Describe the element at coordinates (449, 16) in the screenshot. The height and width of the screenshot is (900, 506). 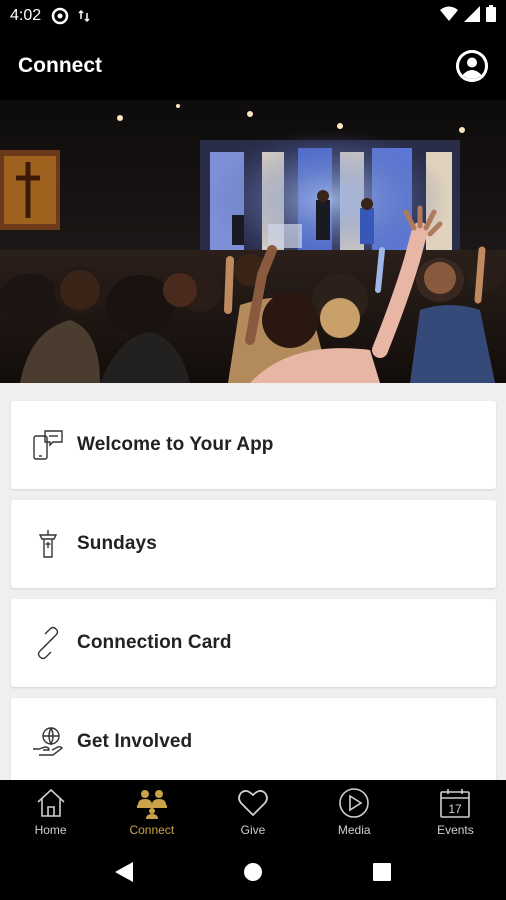
I see `wifi-icon` at that location.